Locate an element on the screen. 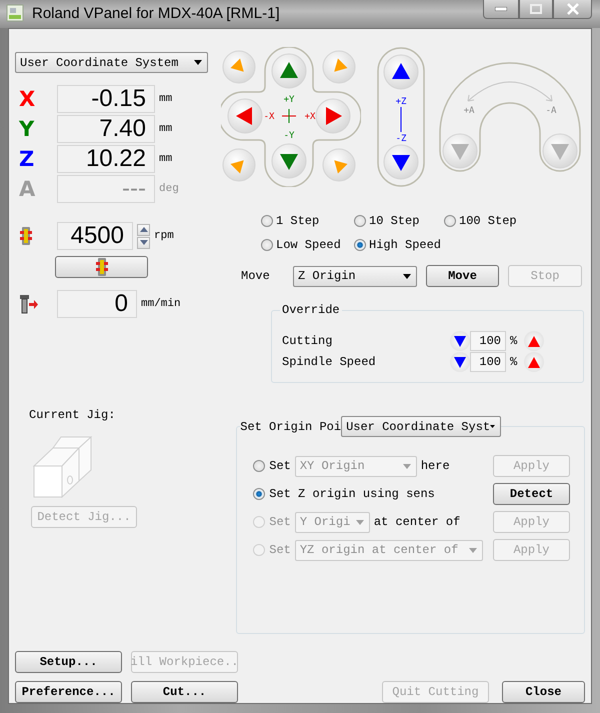  app-icon is located at coordinates (15, 13).